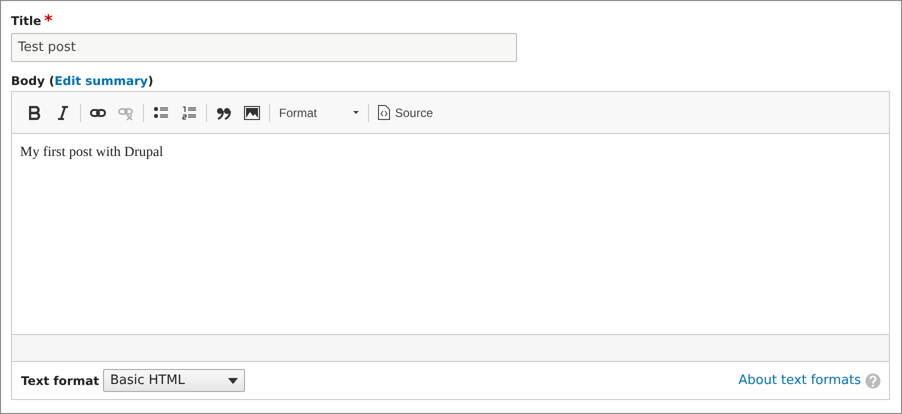  Describe the element at coordinates (233, 381) in the screenshot. I see `dropdown-arrow-icon` at that location.